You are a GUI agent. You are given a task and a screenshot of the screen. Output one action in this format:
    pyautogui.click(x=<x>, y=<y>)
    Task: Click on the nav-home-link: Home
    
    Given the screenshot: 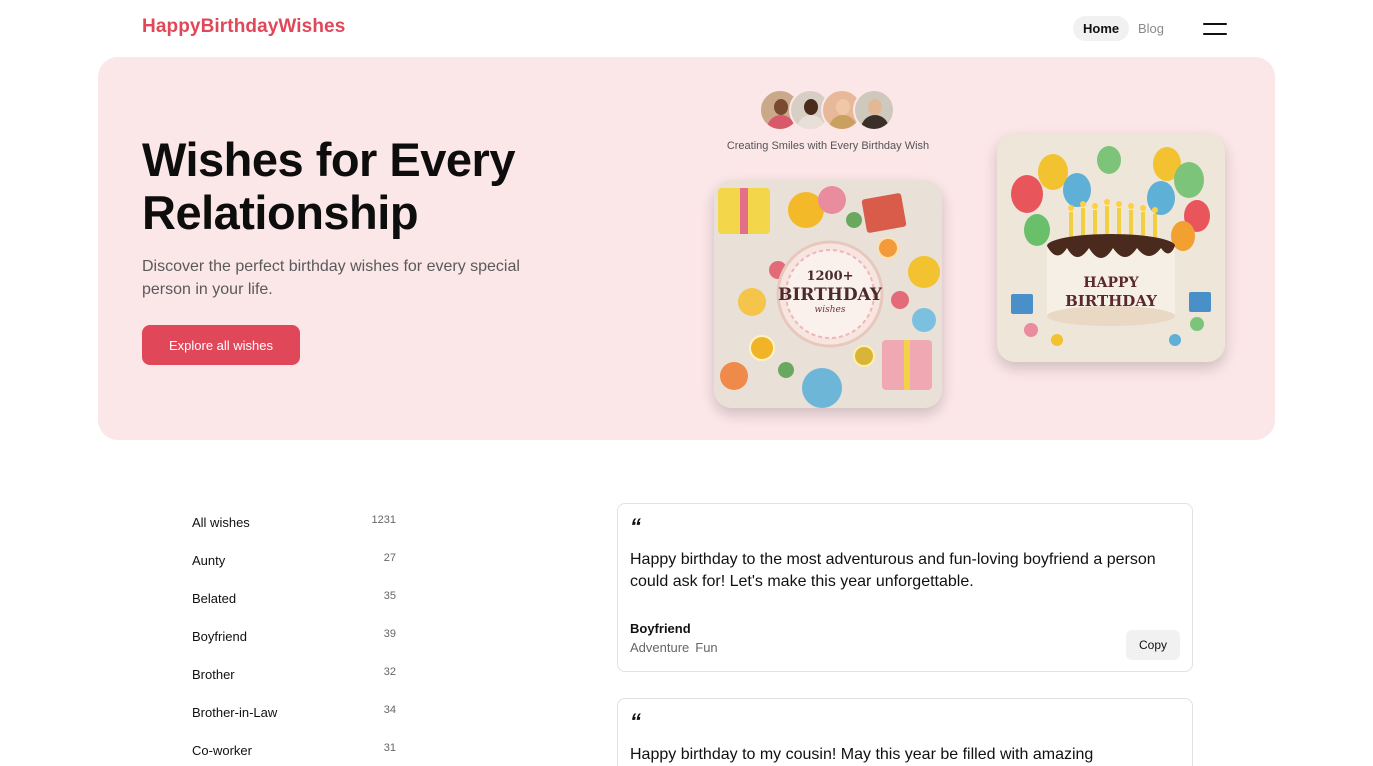 What is the action you would take?
    pyautogui.click(x=1101, y=28)
    